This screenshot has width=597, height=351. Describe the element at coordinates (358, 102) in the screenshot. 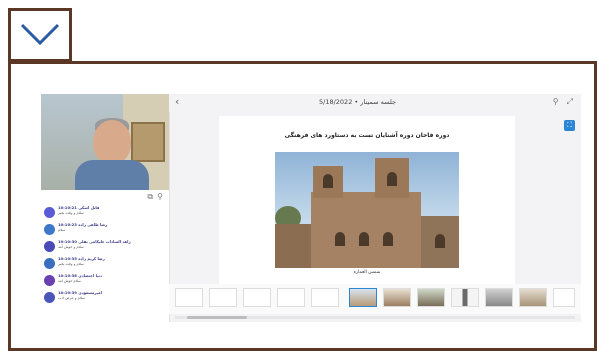

I see `meeting-title: 5/18/2022 • جلسه سمینار` at that location.